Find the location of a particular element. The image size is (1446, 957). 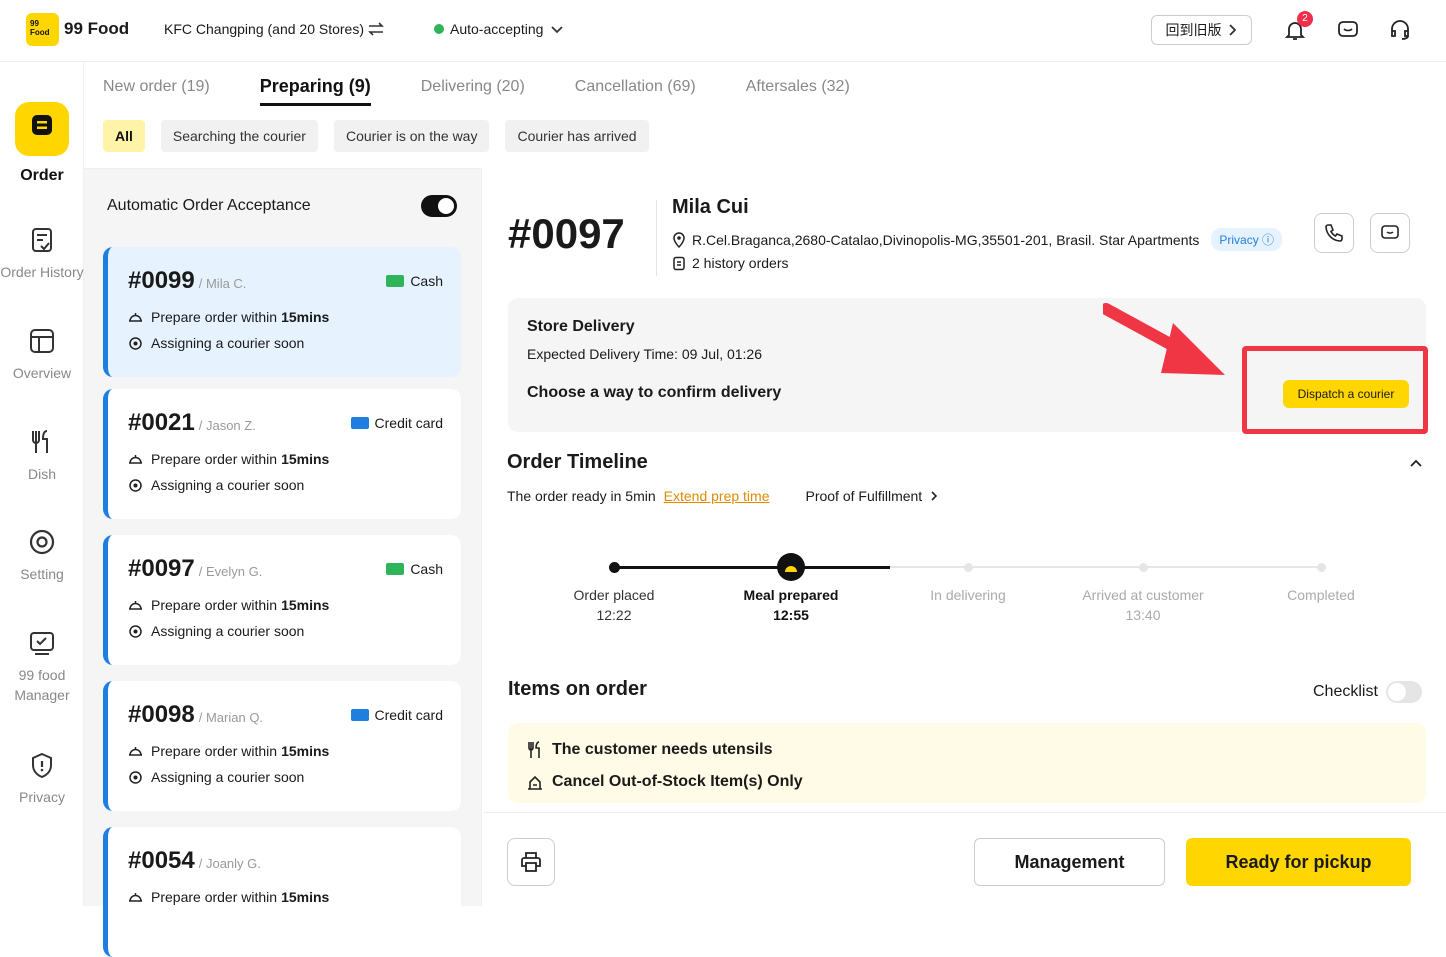

store-selector: KFC Changping (and 20 Stores) is located at coordinates (274, 29).